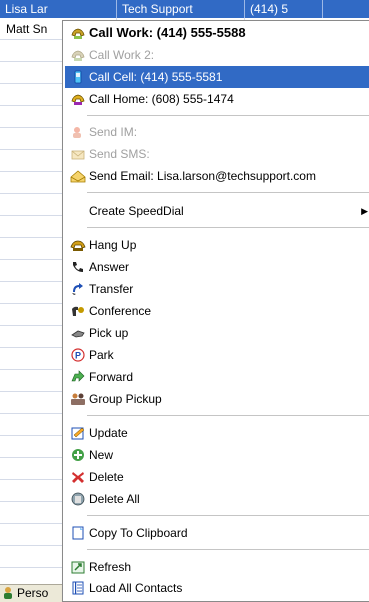  Describe the element at coordinates (217, 245) in the screenshot. I see `menu-item-hang-up: Hang Up` at that location.